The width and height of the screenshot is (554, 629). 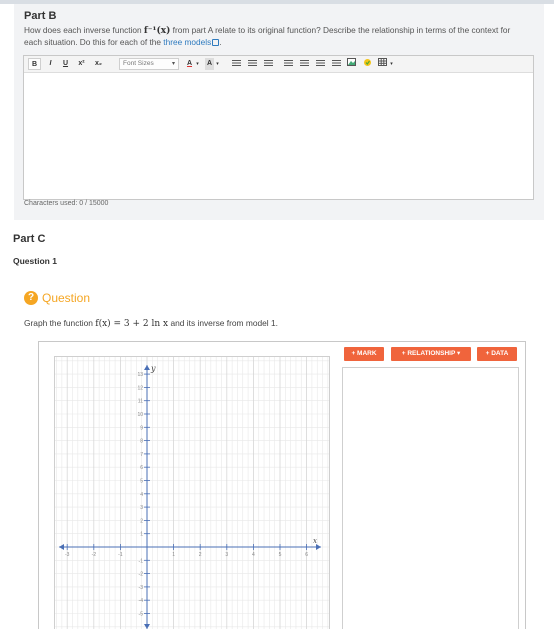 I want to click on y-tick-label: -4, so click(x=141, y=601).